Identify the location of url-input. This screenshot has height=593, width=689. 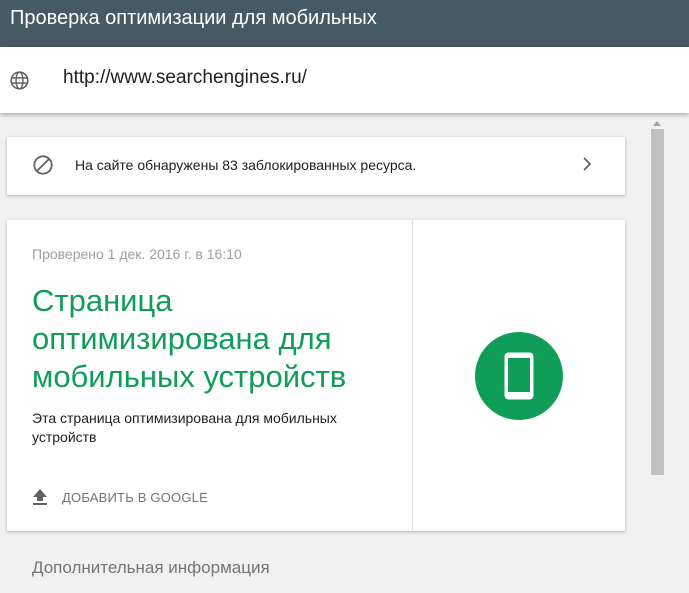
(343, 78).